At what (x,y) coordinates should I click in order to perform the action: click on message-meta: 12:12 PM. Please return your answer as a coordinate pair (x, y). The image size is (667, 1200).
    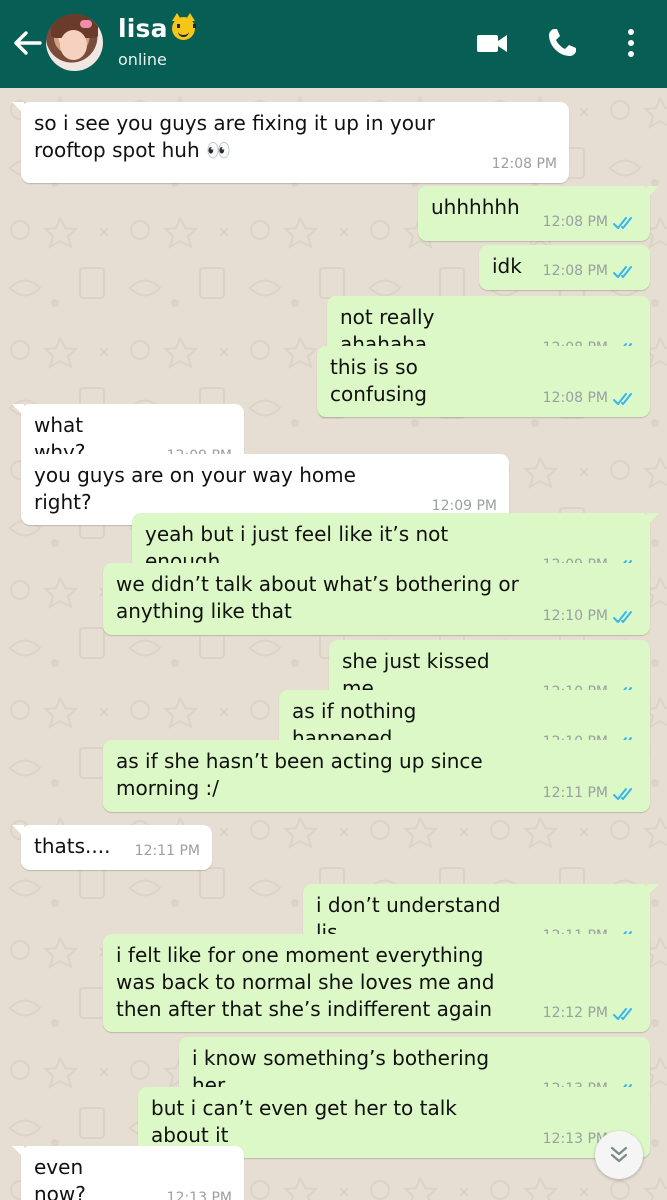
    Looking at the image, I should click on (590, 1013).